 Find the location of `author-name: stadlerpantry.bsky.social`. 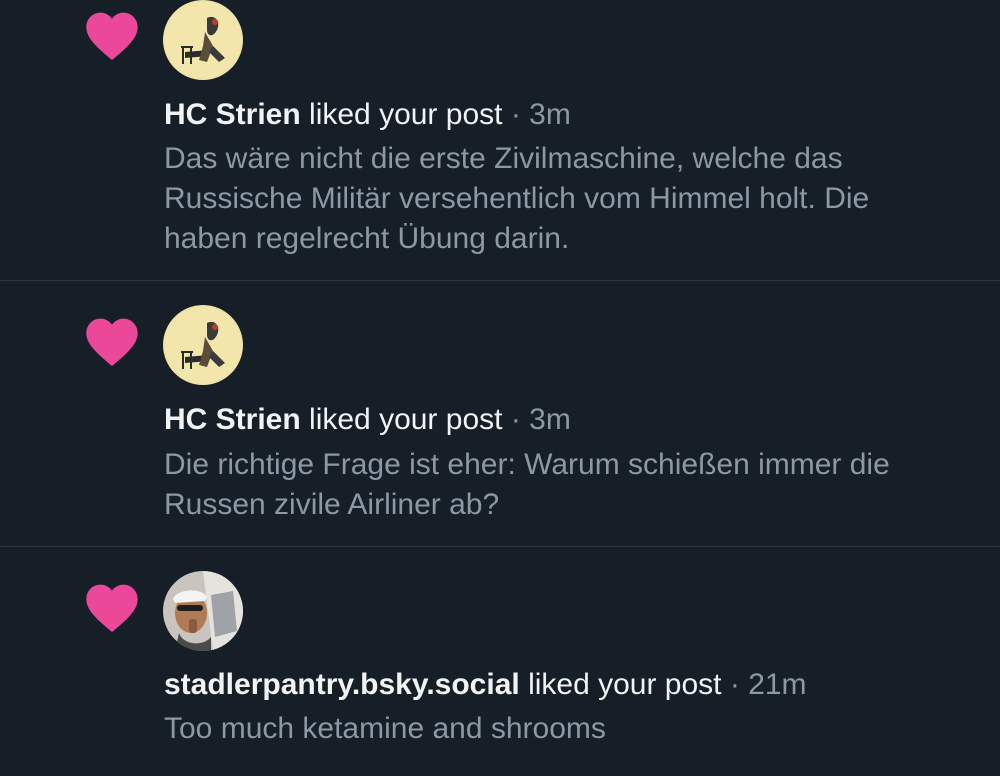

author-name: stadlerpantry.bsky.social is located at coordinates (342, 684).